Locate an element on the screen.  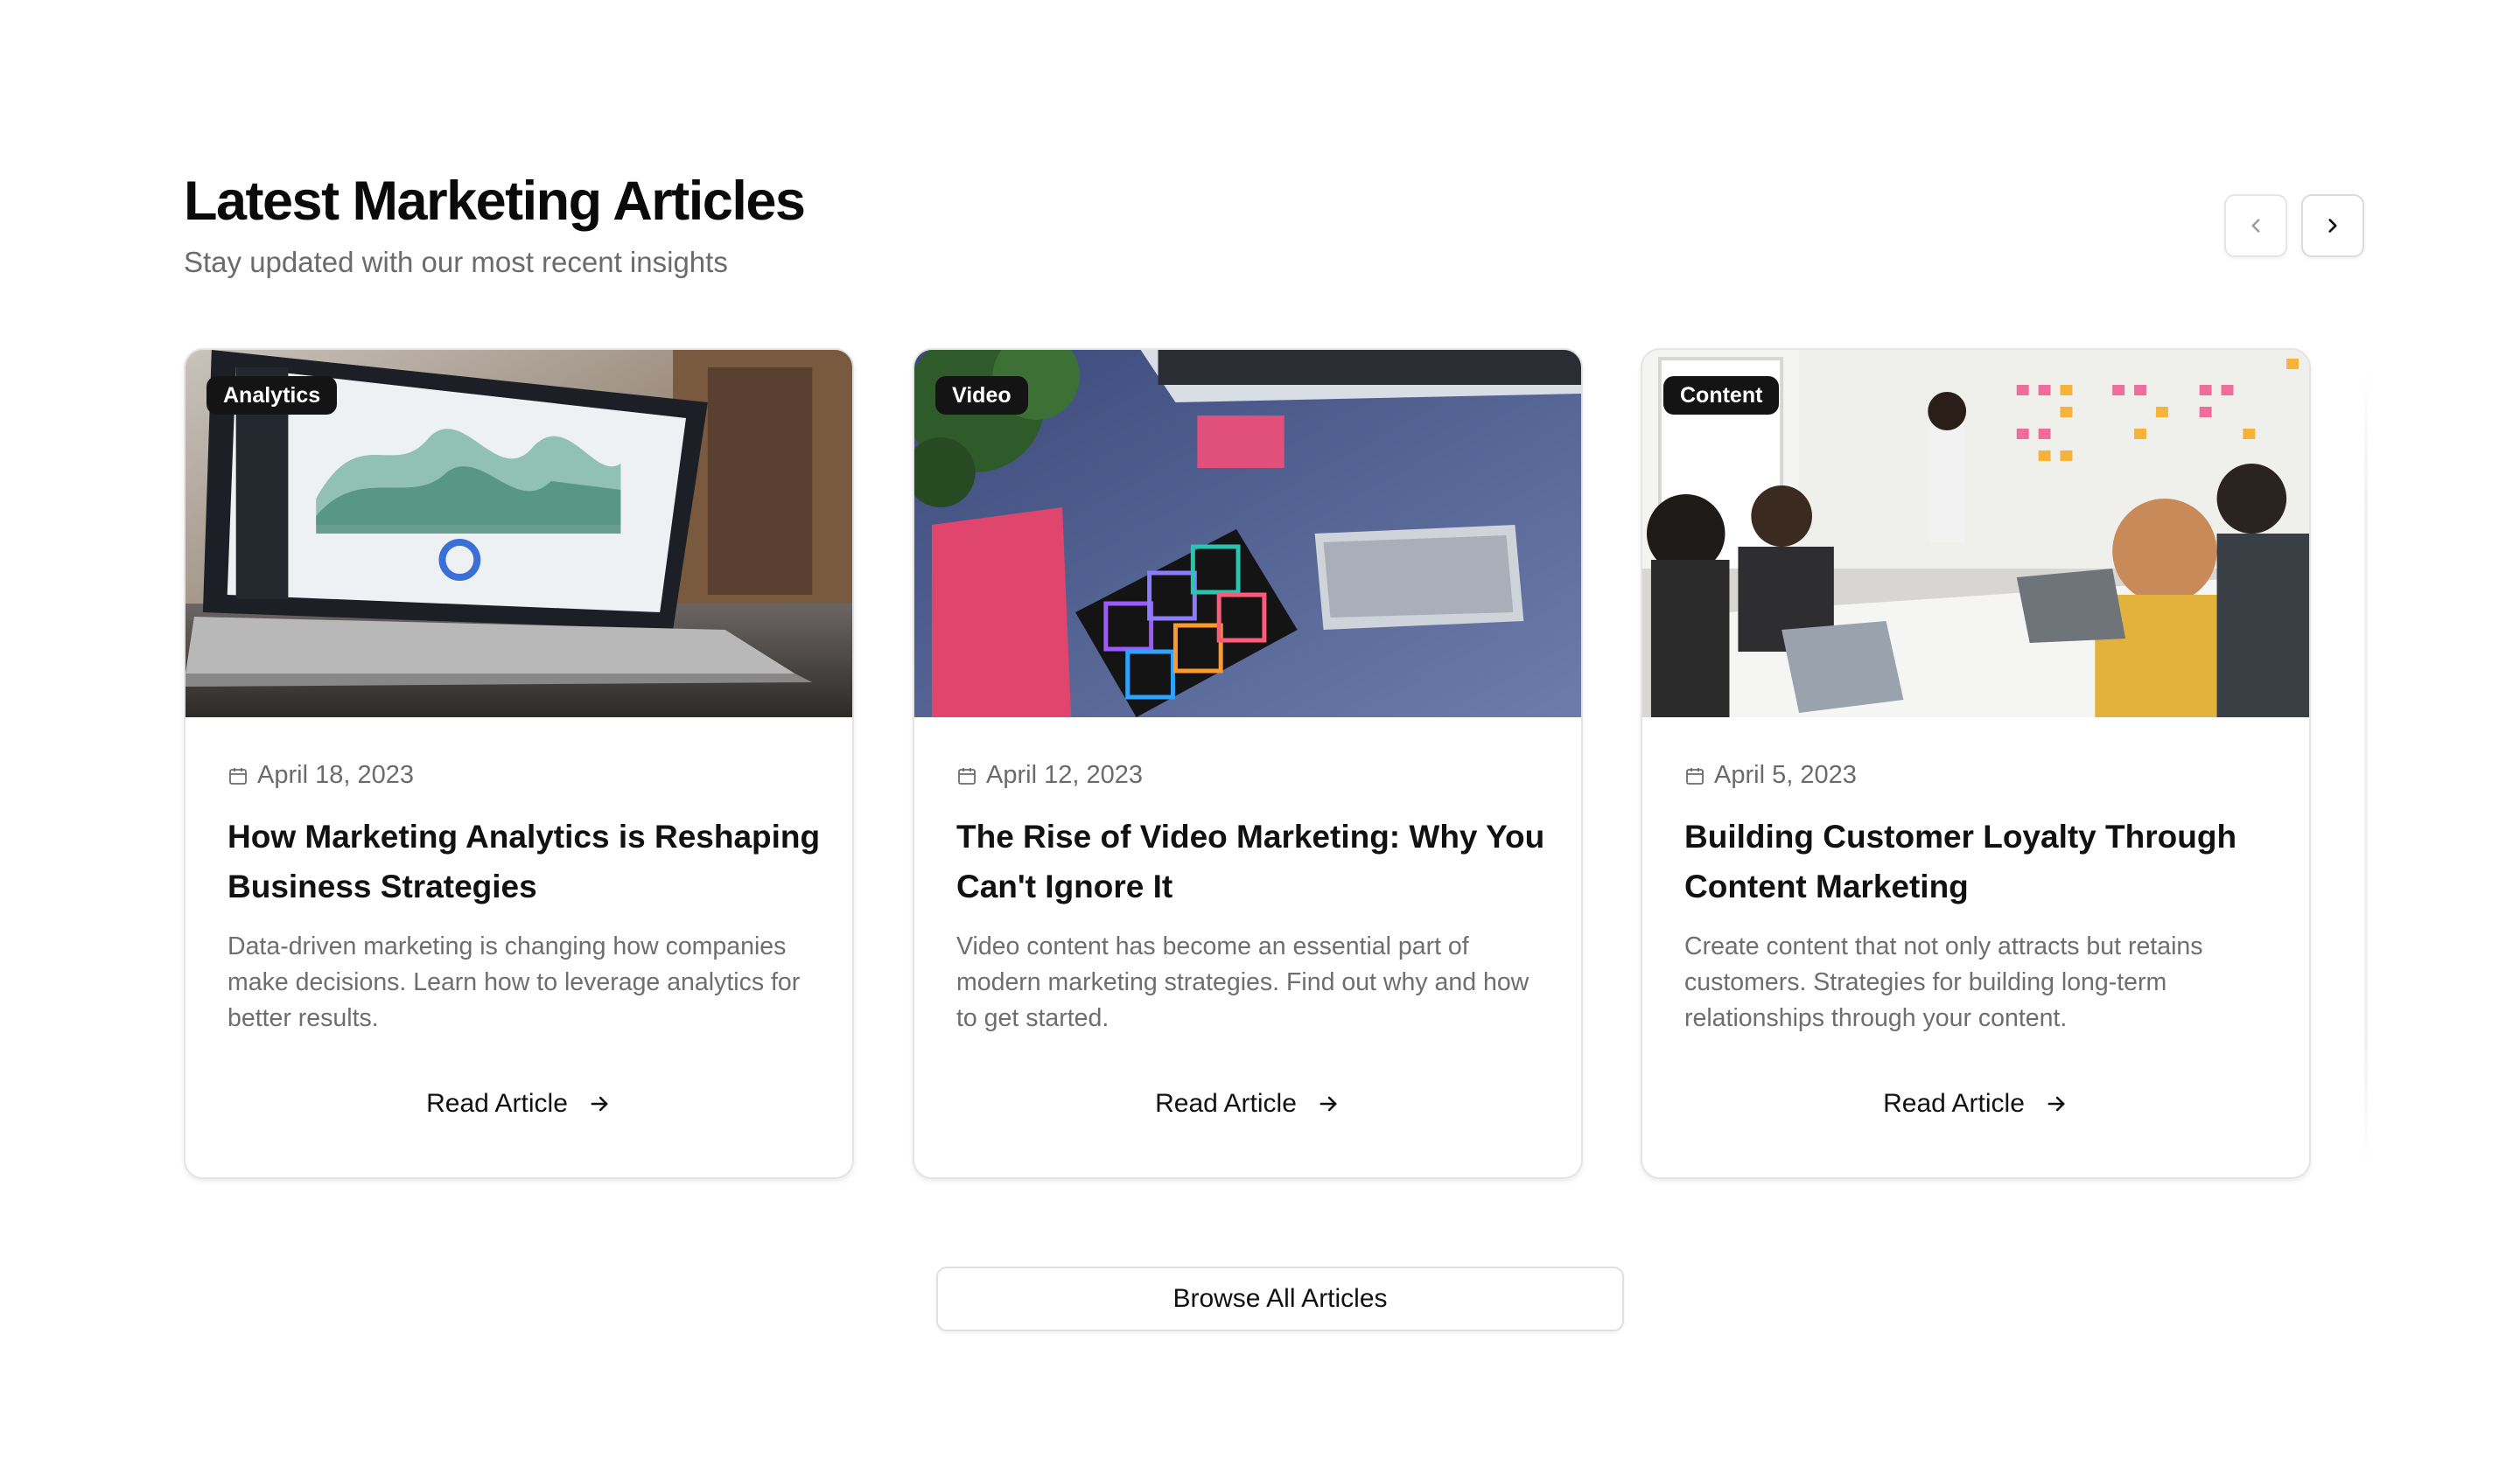
next-card-peek is located at coordinates (2366, 770).